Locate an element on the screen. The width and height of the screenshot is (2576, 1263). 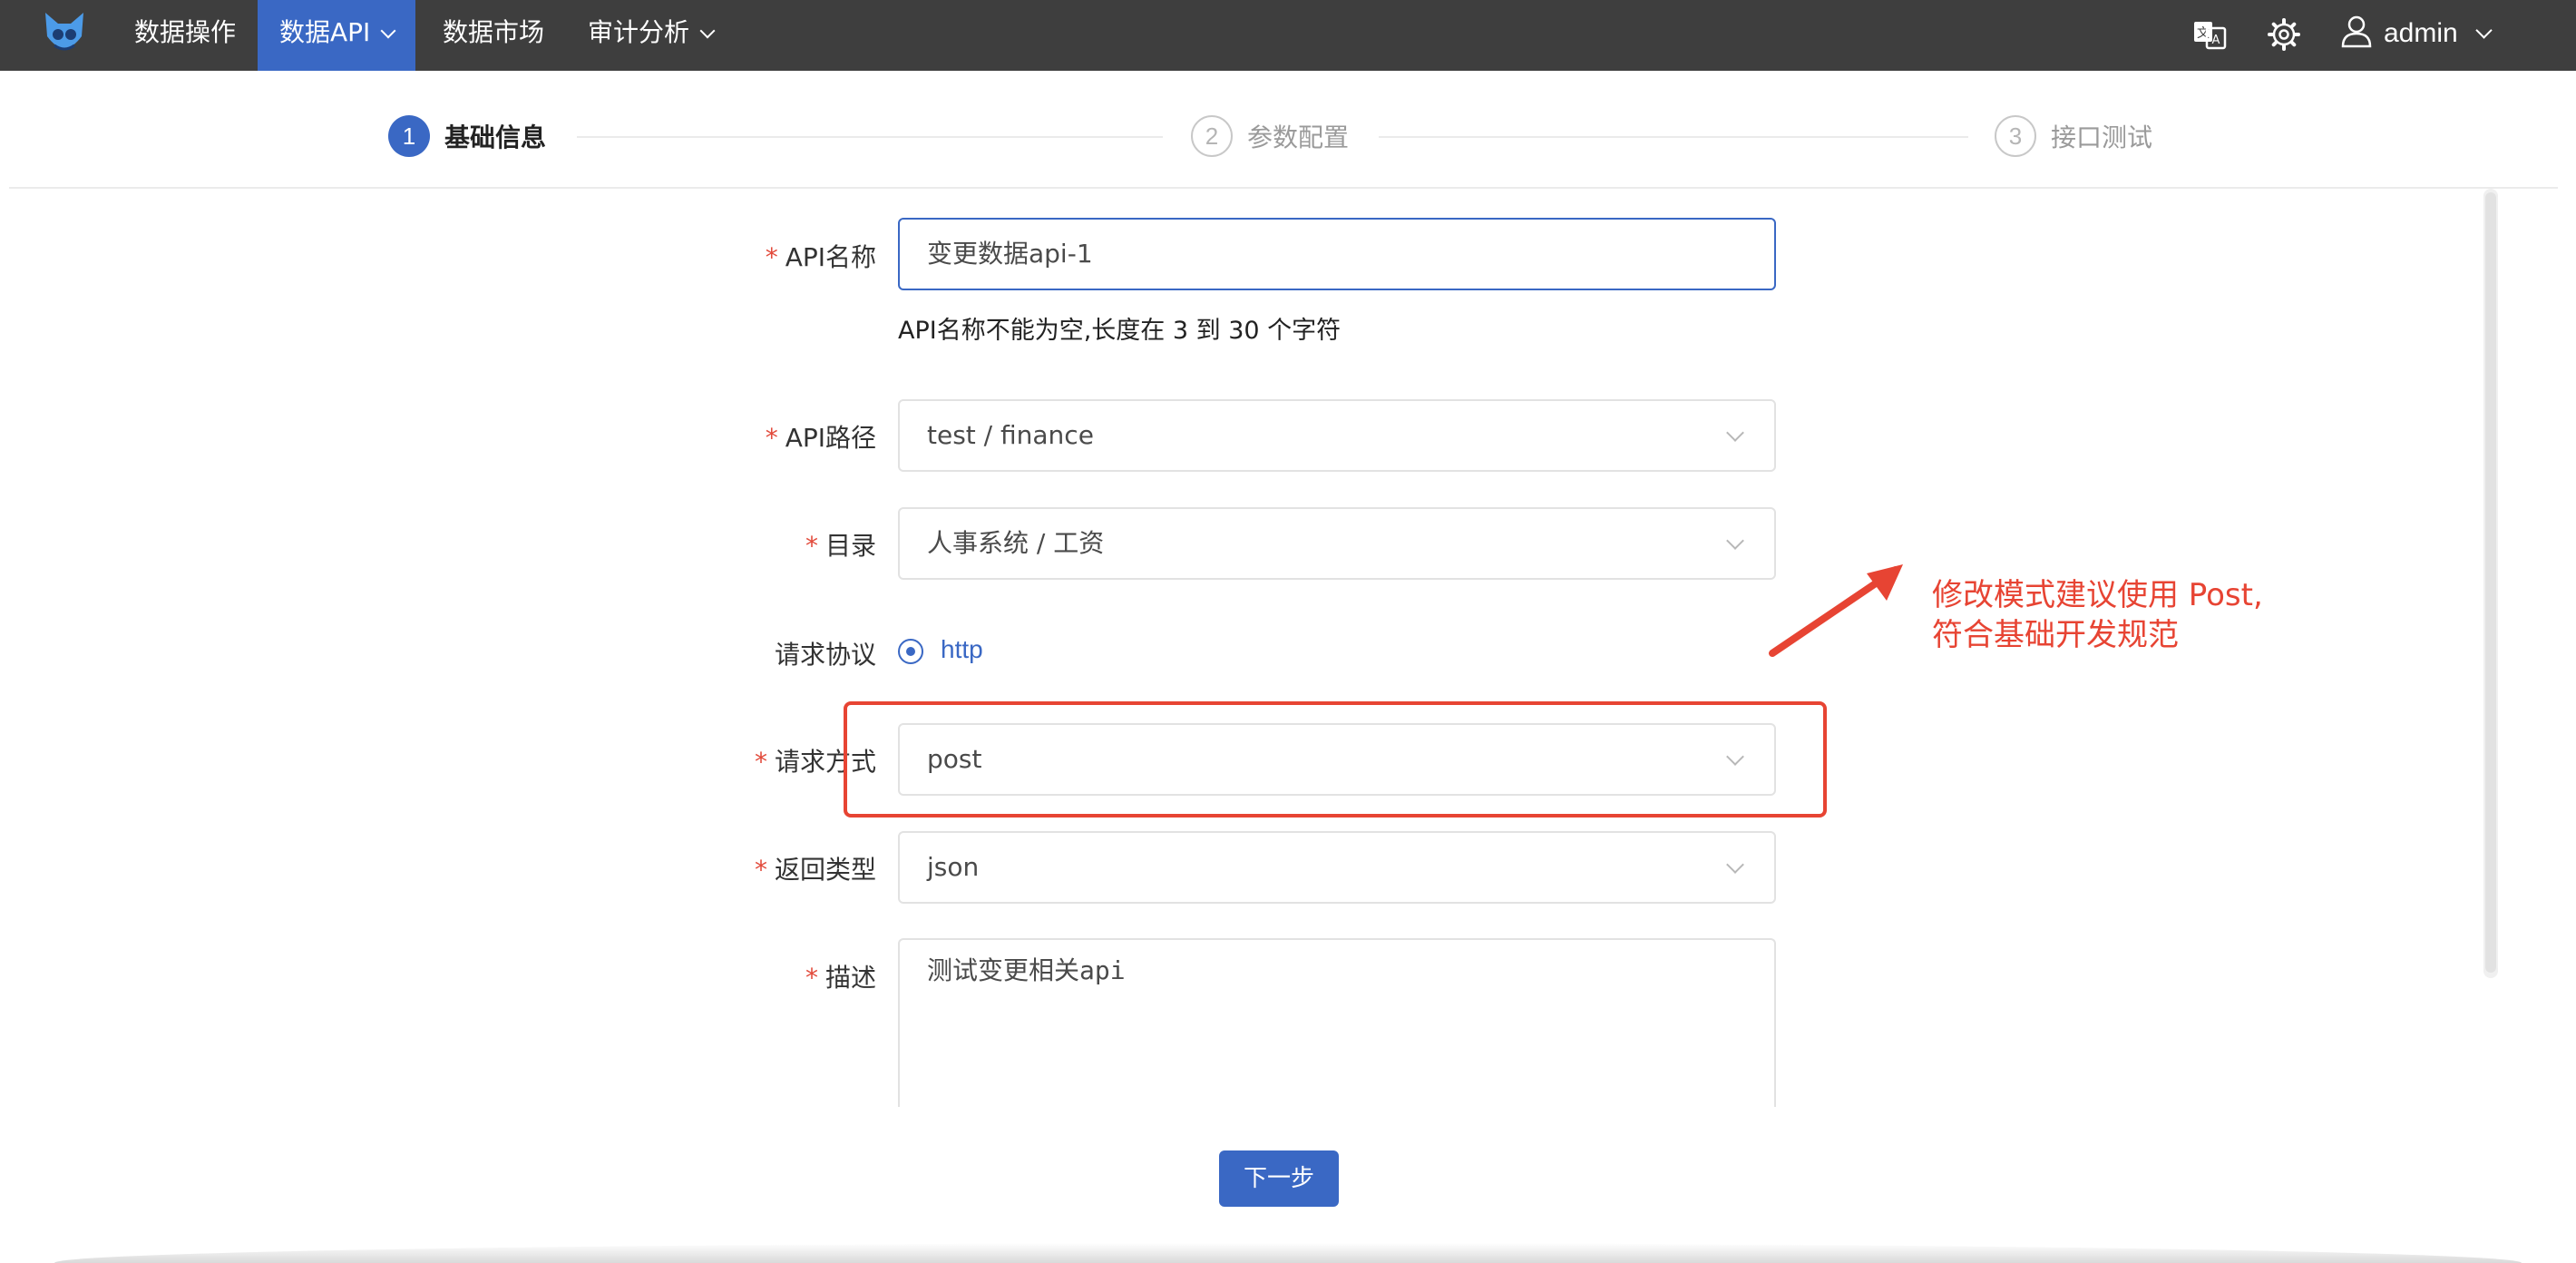
protocol-radio-http is located at coordinates (910, 651).